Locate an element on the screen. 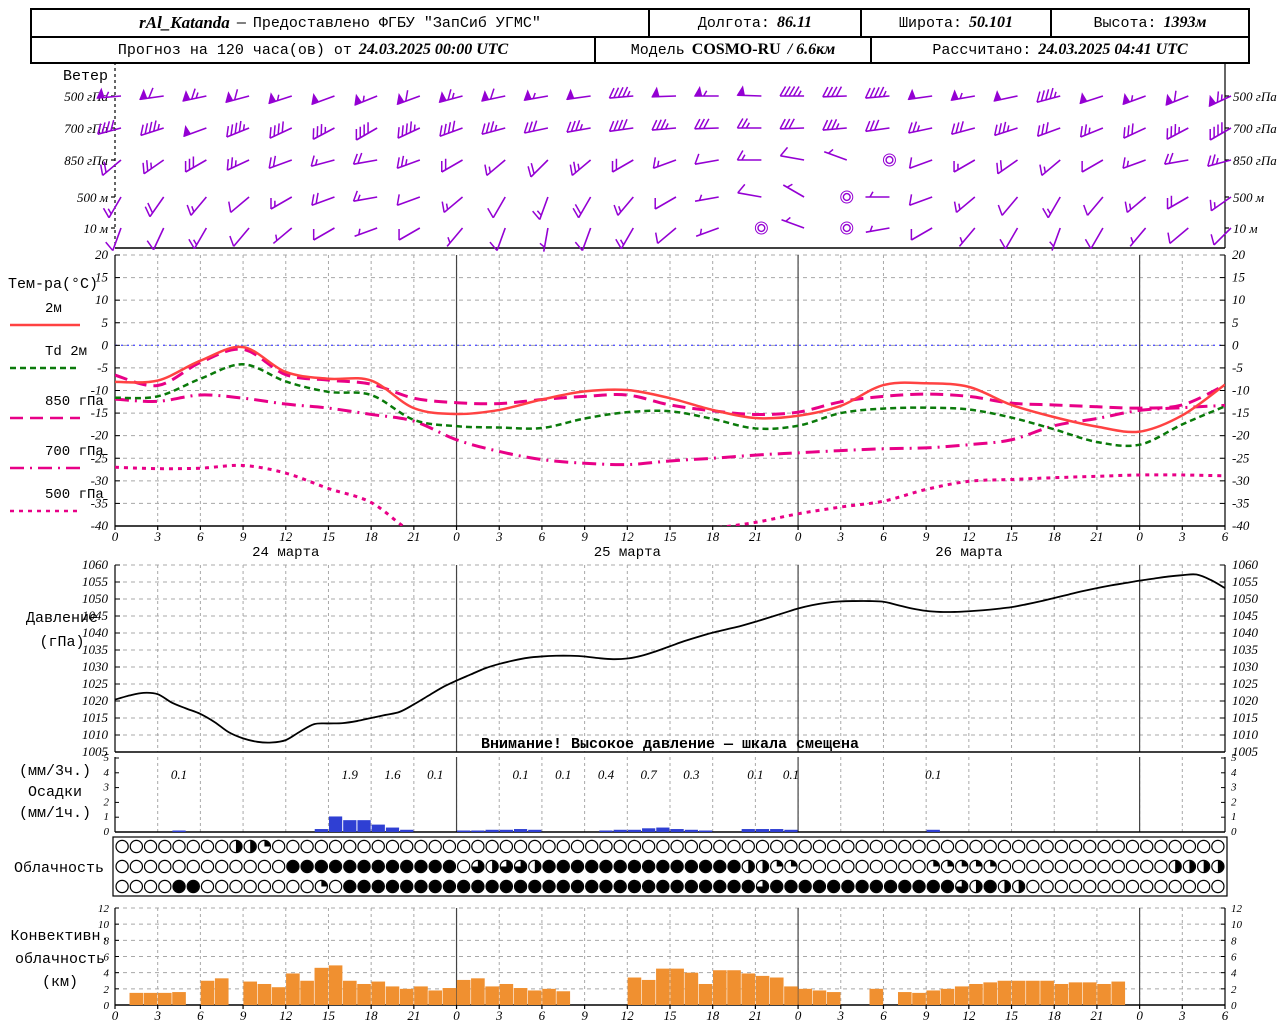 The image size is (1280, 1024). svg-text: (км) is located at coordinates (60, 982).